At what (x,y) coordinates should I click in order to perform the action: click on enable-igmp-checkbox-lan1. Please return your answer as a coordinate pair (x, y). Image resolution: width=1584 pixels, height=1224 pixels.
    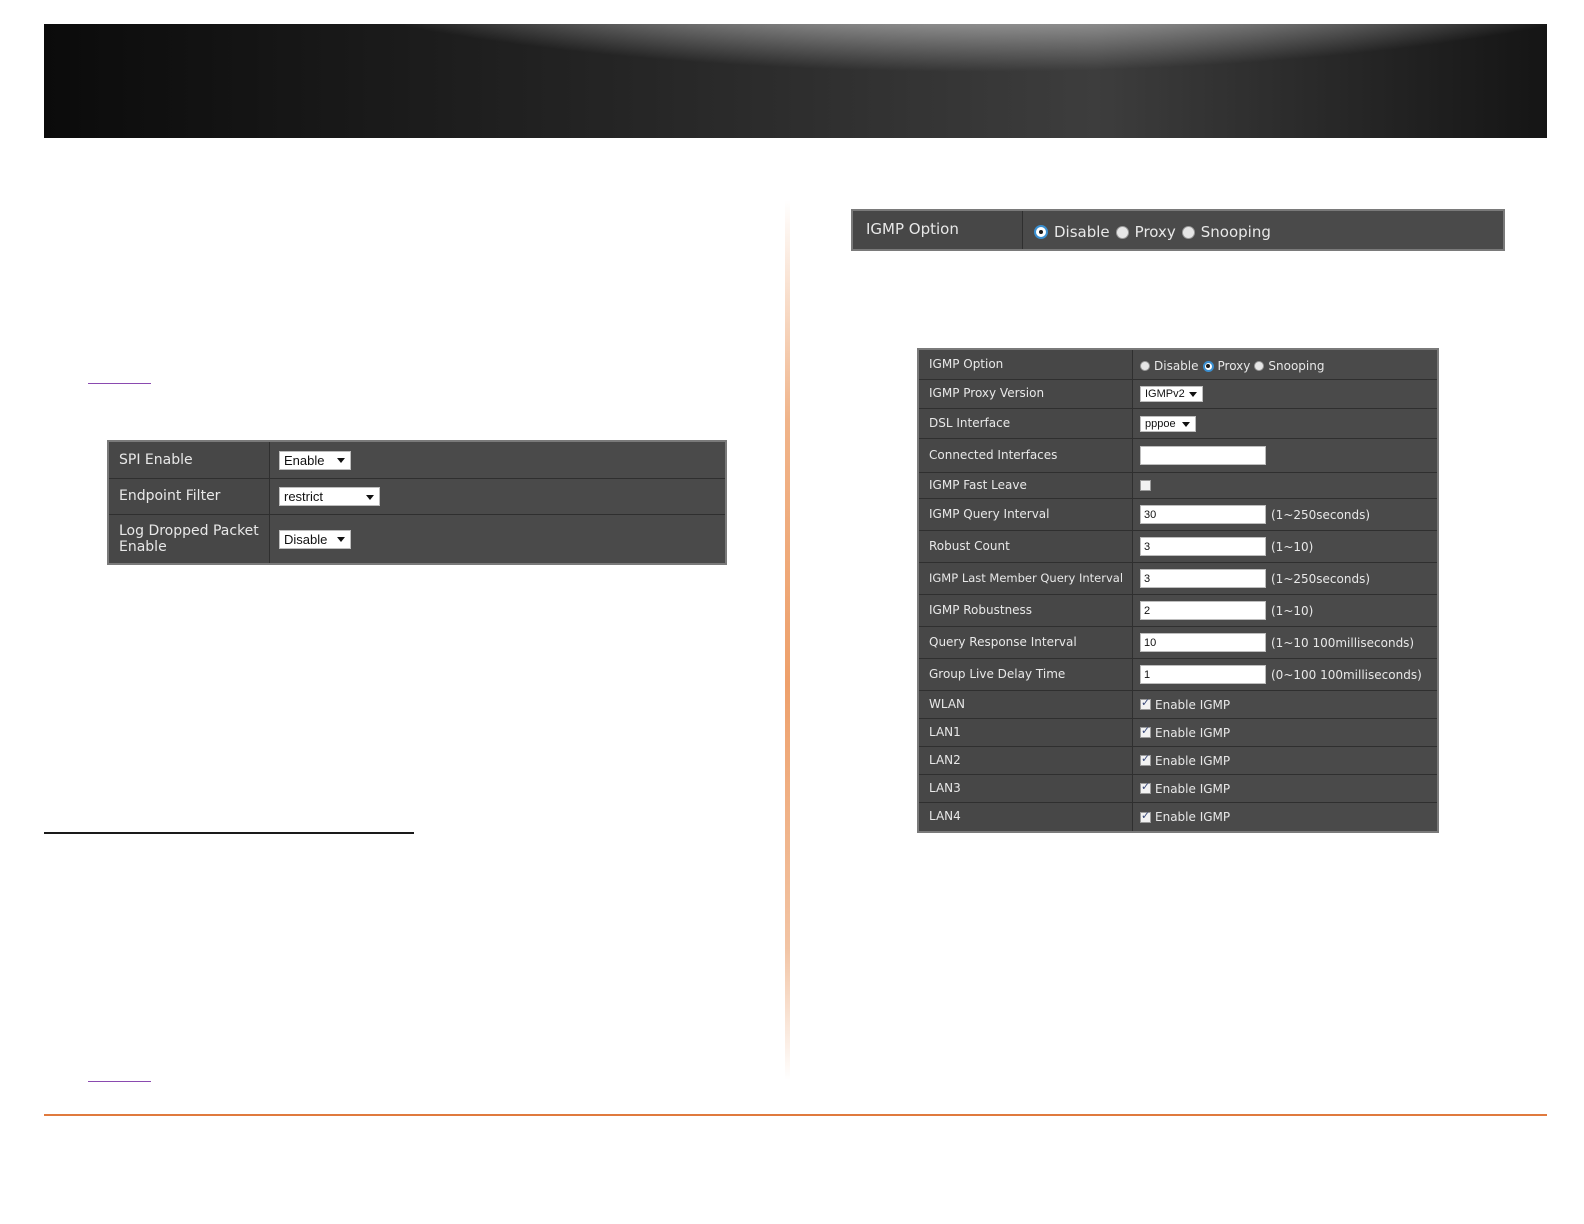
    Looking at the image, I should click on (1145, 731).